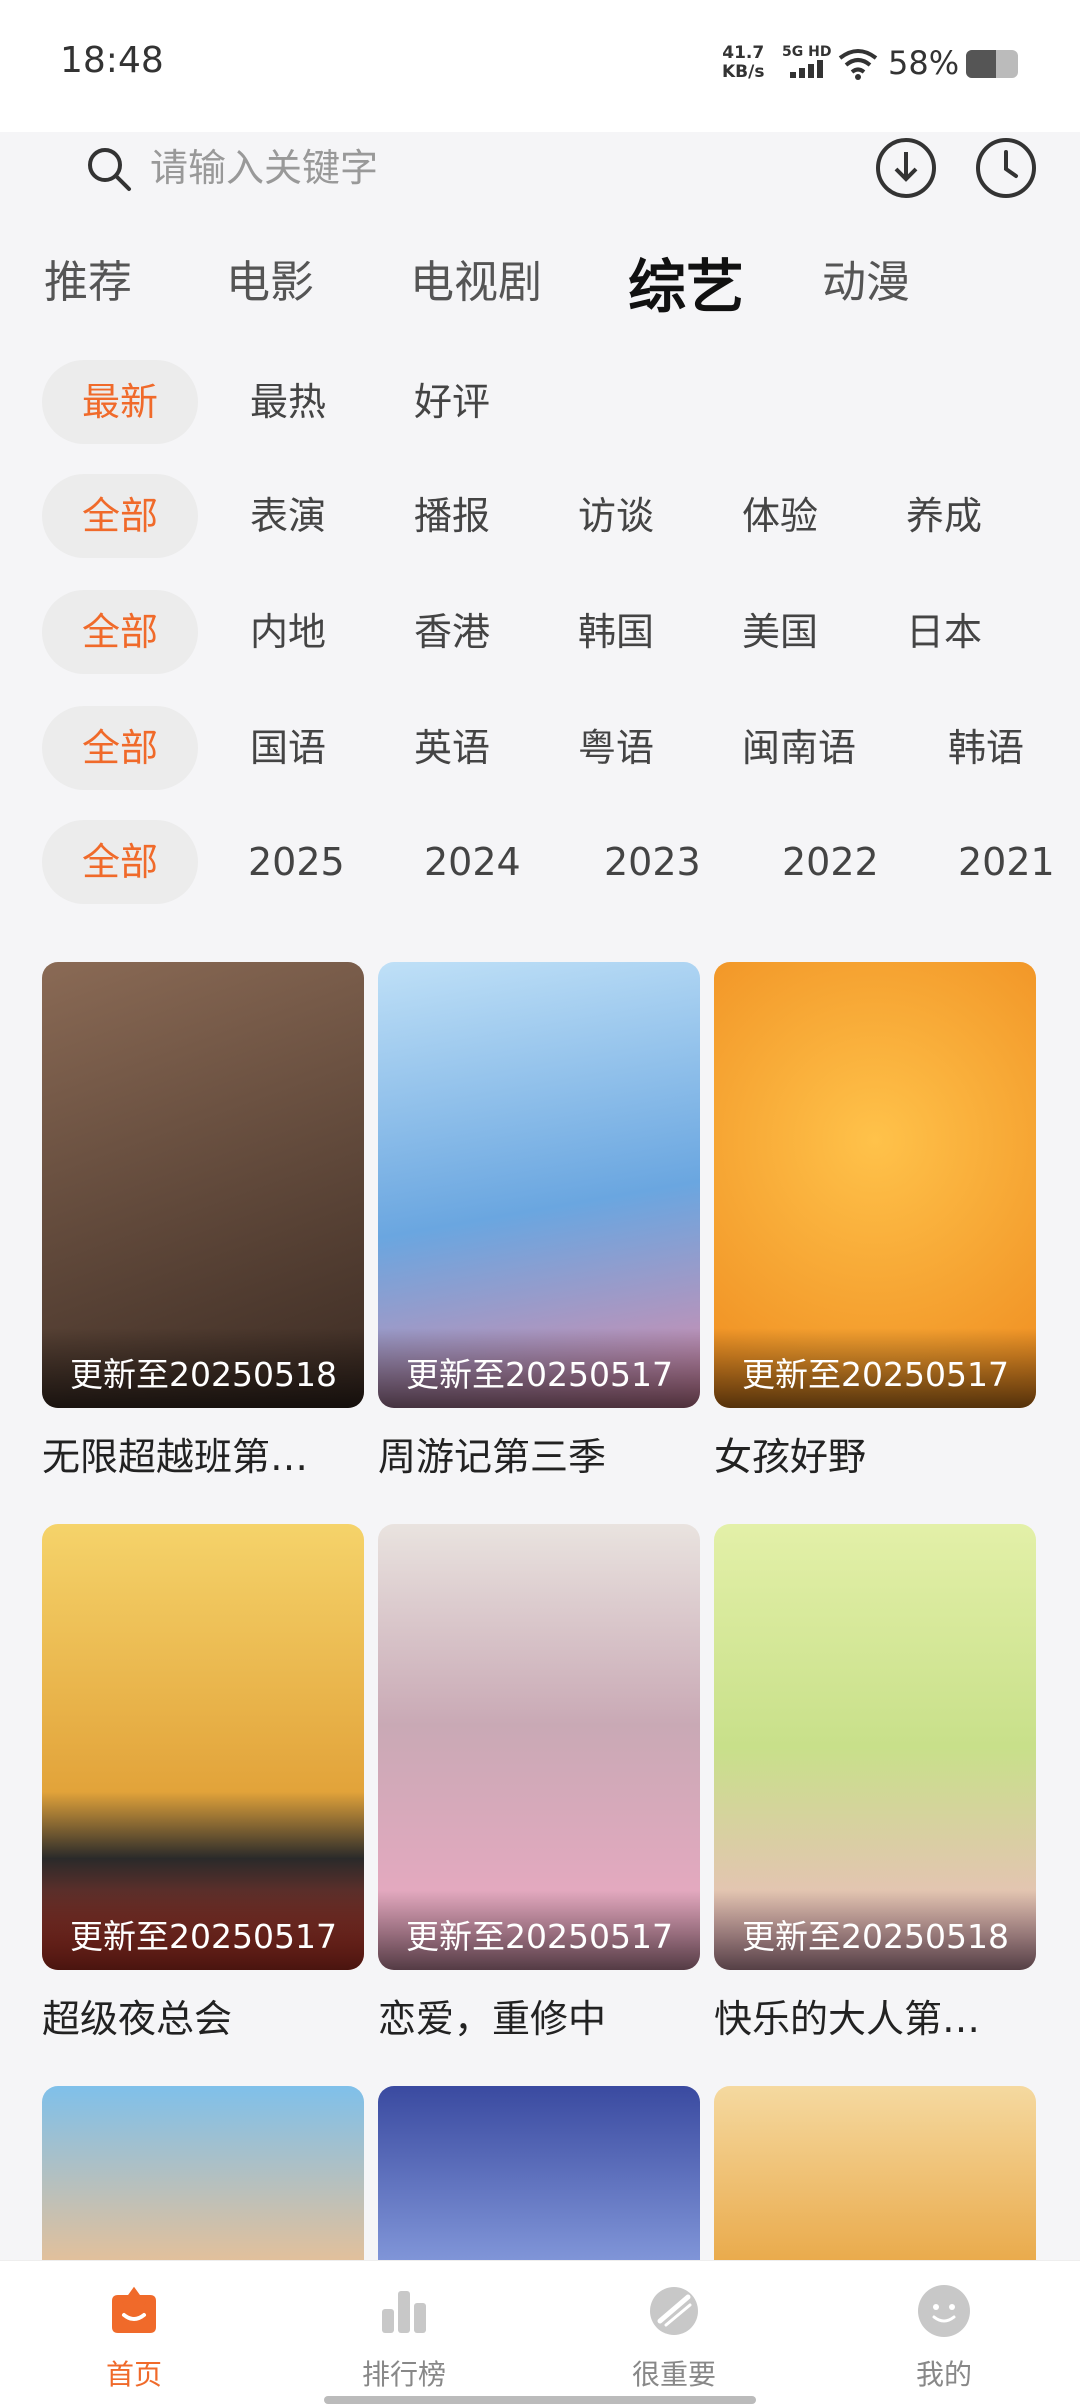 The height and width of the screenshot is (2408, 1080). Describe the element at coordinates (288, 748) in the screenshot. I see `filter-language-item: 国语` at that location.